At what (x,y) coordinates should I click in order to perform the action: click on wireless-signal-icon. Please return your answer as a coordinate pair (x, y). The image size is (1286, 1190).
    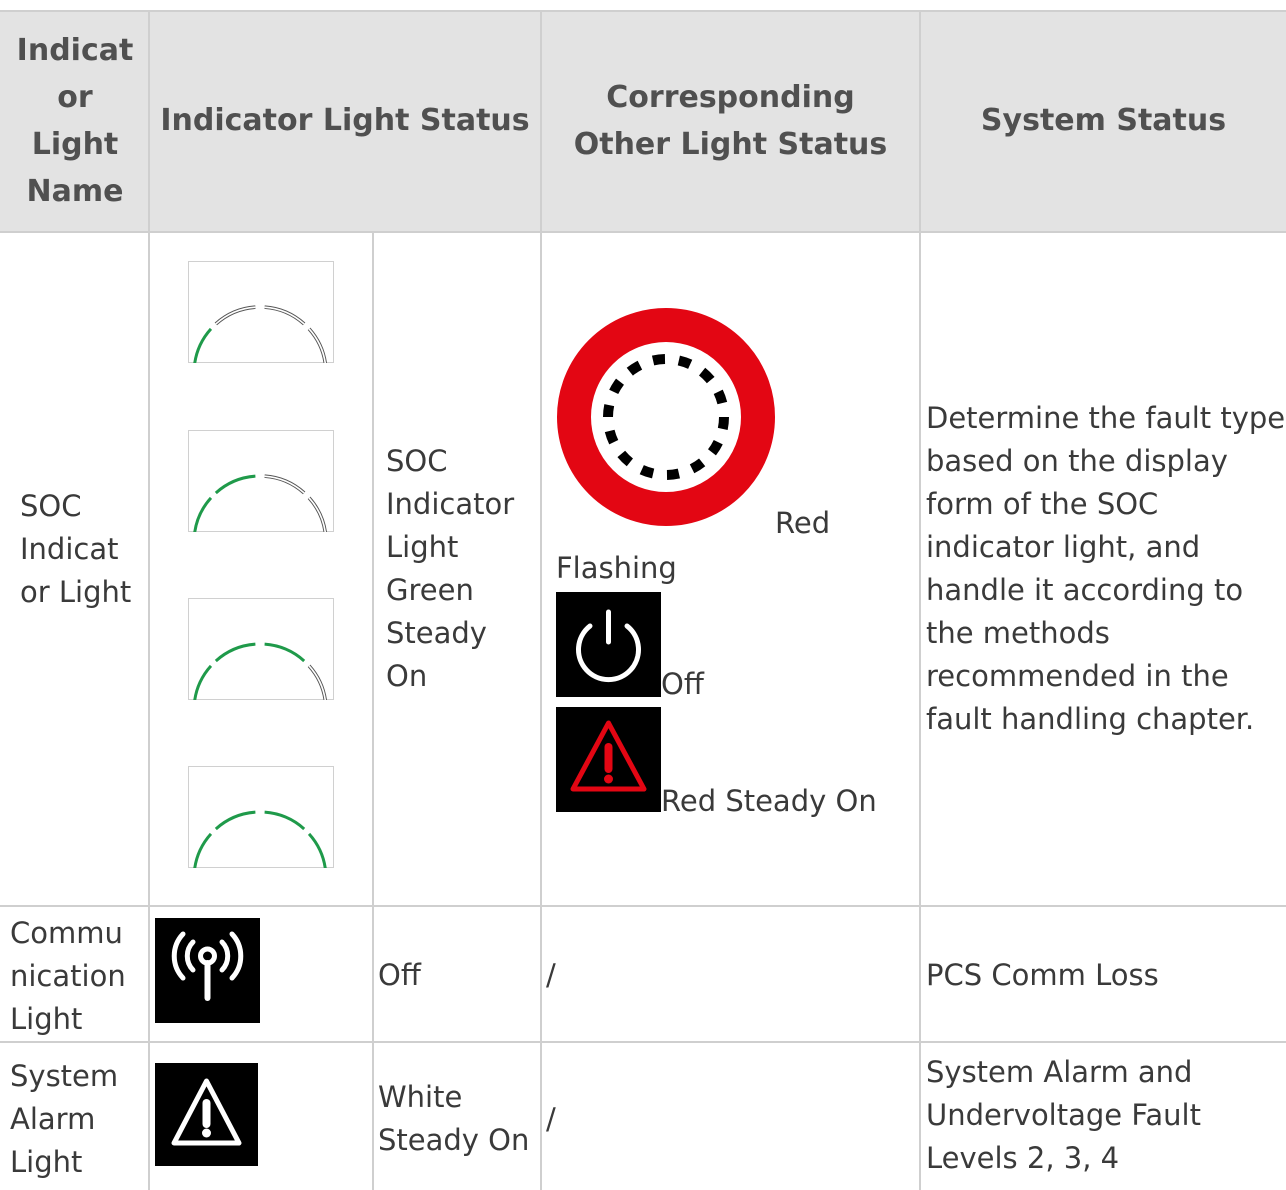
    Looking at the image, I should click on (207, 970).